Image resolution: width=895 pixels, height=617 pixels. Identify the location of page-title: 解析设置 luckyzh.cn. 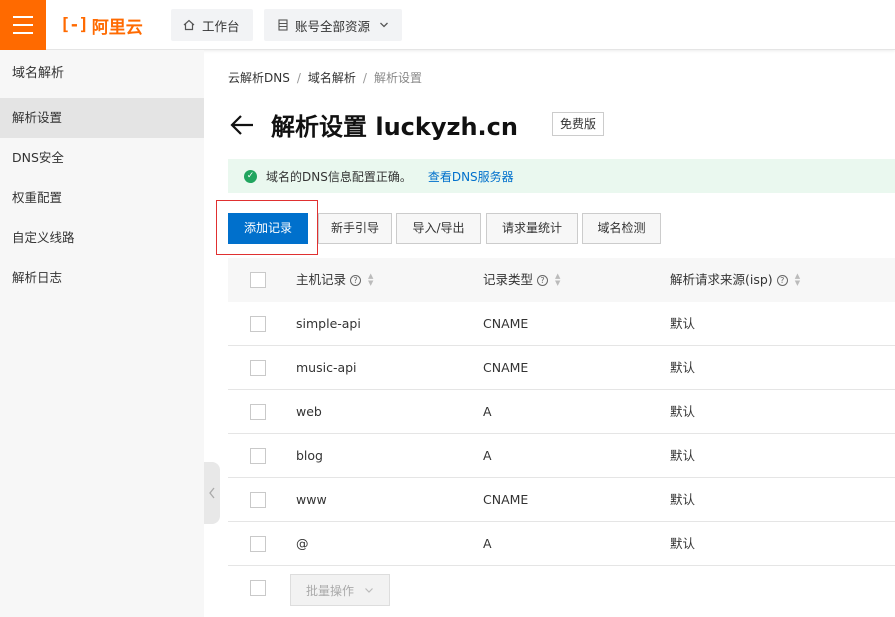
(394, 127).